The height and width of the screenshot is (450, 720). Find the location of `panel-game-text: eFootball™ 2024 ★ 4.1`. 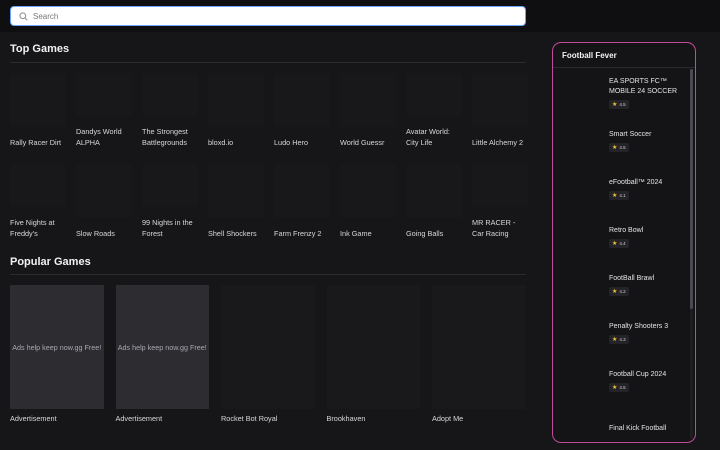

panel-game-text: eFootball™ 2024 ★ 4.1 is located at coordinates (635, 189).